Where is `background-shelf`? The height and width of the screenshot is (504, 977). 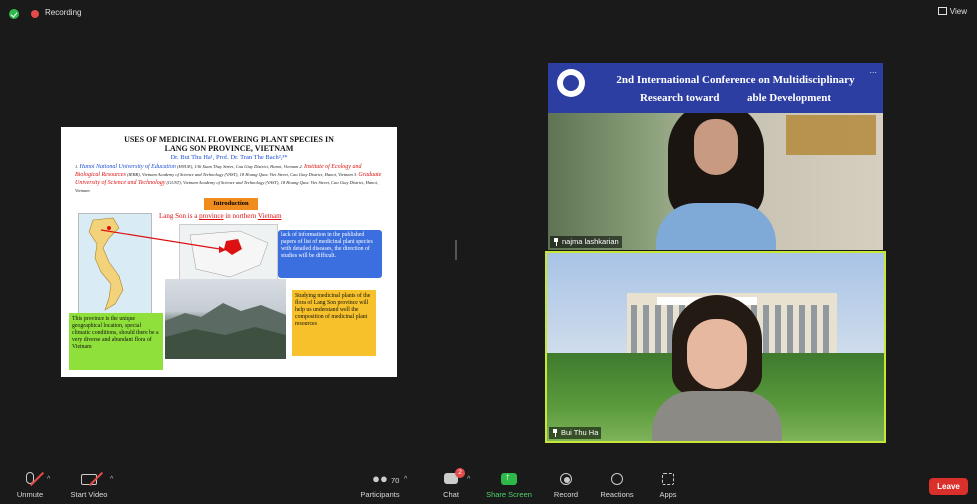 background-shelf is located at coordinates (831, 135).